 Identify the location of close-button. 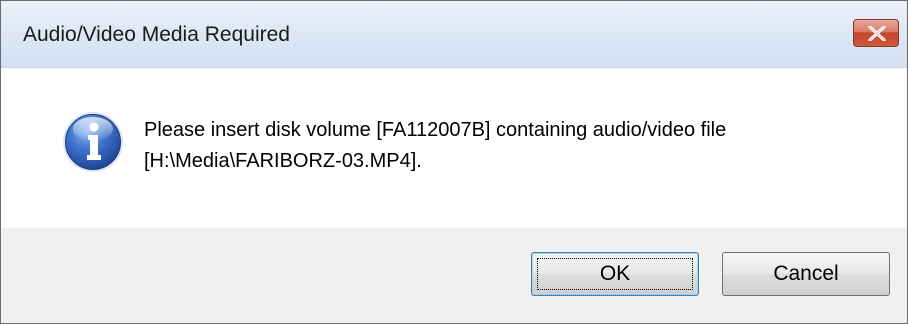
(876, 33).